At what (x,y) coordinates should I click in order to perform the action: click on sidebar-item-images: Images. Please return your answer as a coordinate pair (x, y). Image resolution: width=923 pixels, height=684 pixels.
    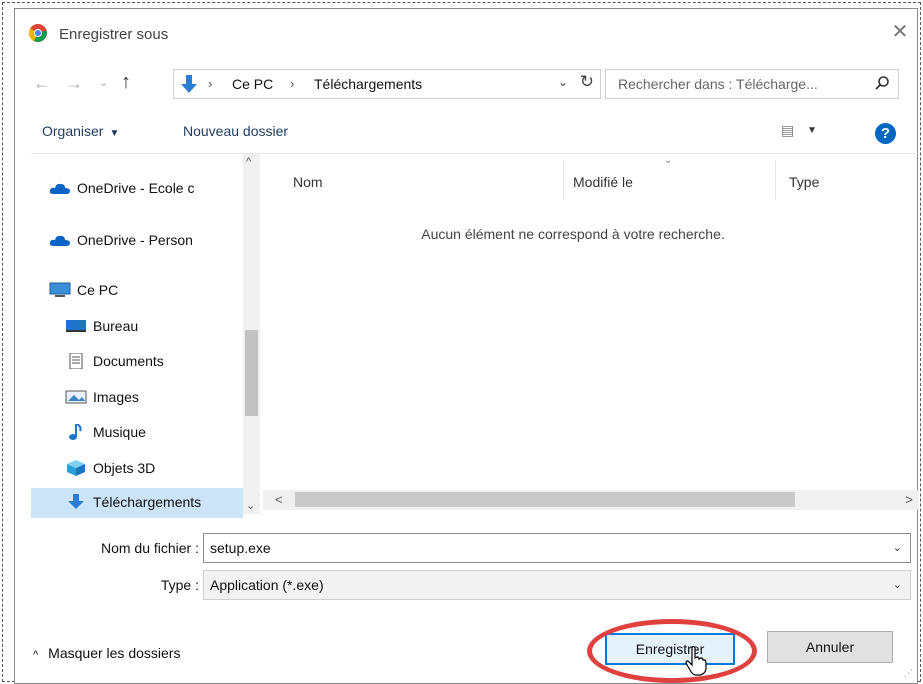
    Looking at the image, I should click on (154, 398).